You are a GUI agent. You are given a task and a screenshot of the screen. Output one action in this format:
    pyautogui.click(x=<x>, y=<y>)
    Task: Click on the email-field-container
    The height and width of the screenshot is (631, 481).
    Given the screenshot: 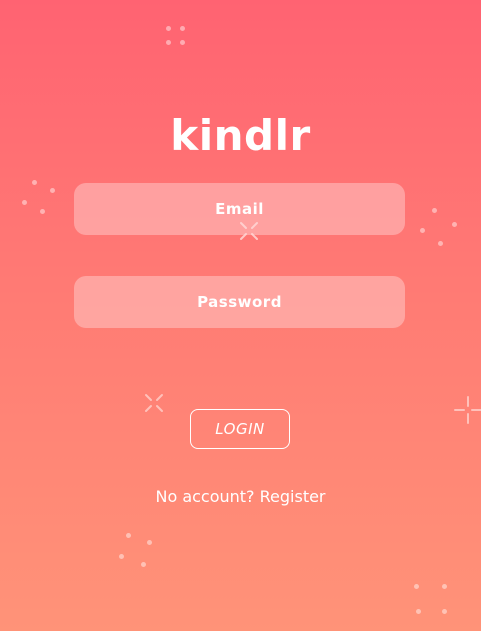 What is the action you would take?
    pyautogui.click(x=239, y=209)
    